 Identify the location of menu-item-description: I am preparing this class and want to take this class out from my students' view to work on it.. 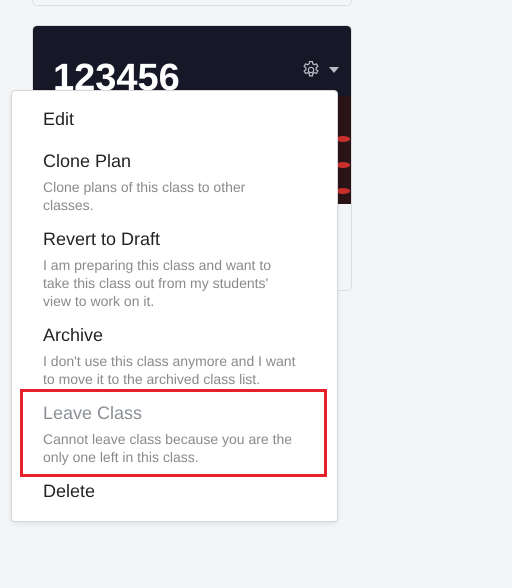
(157, 283).